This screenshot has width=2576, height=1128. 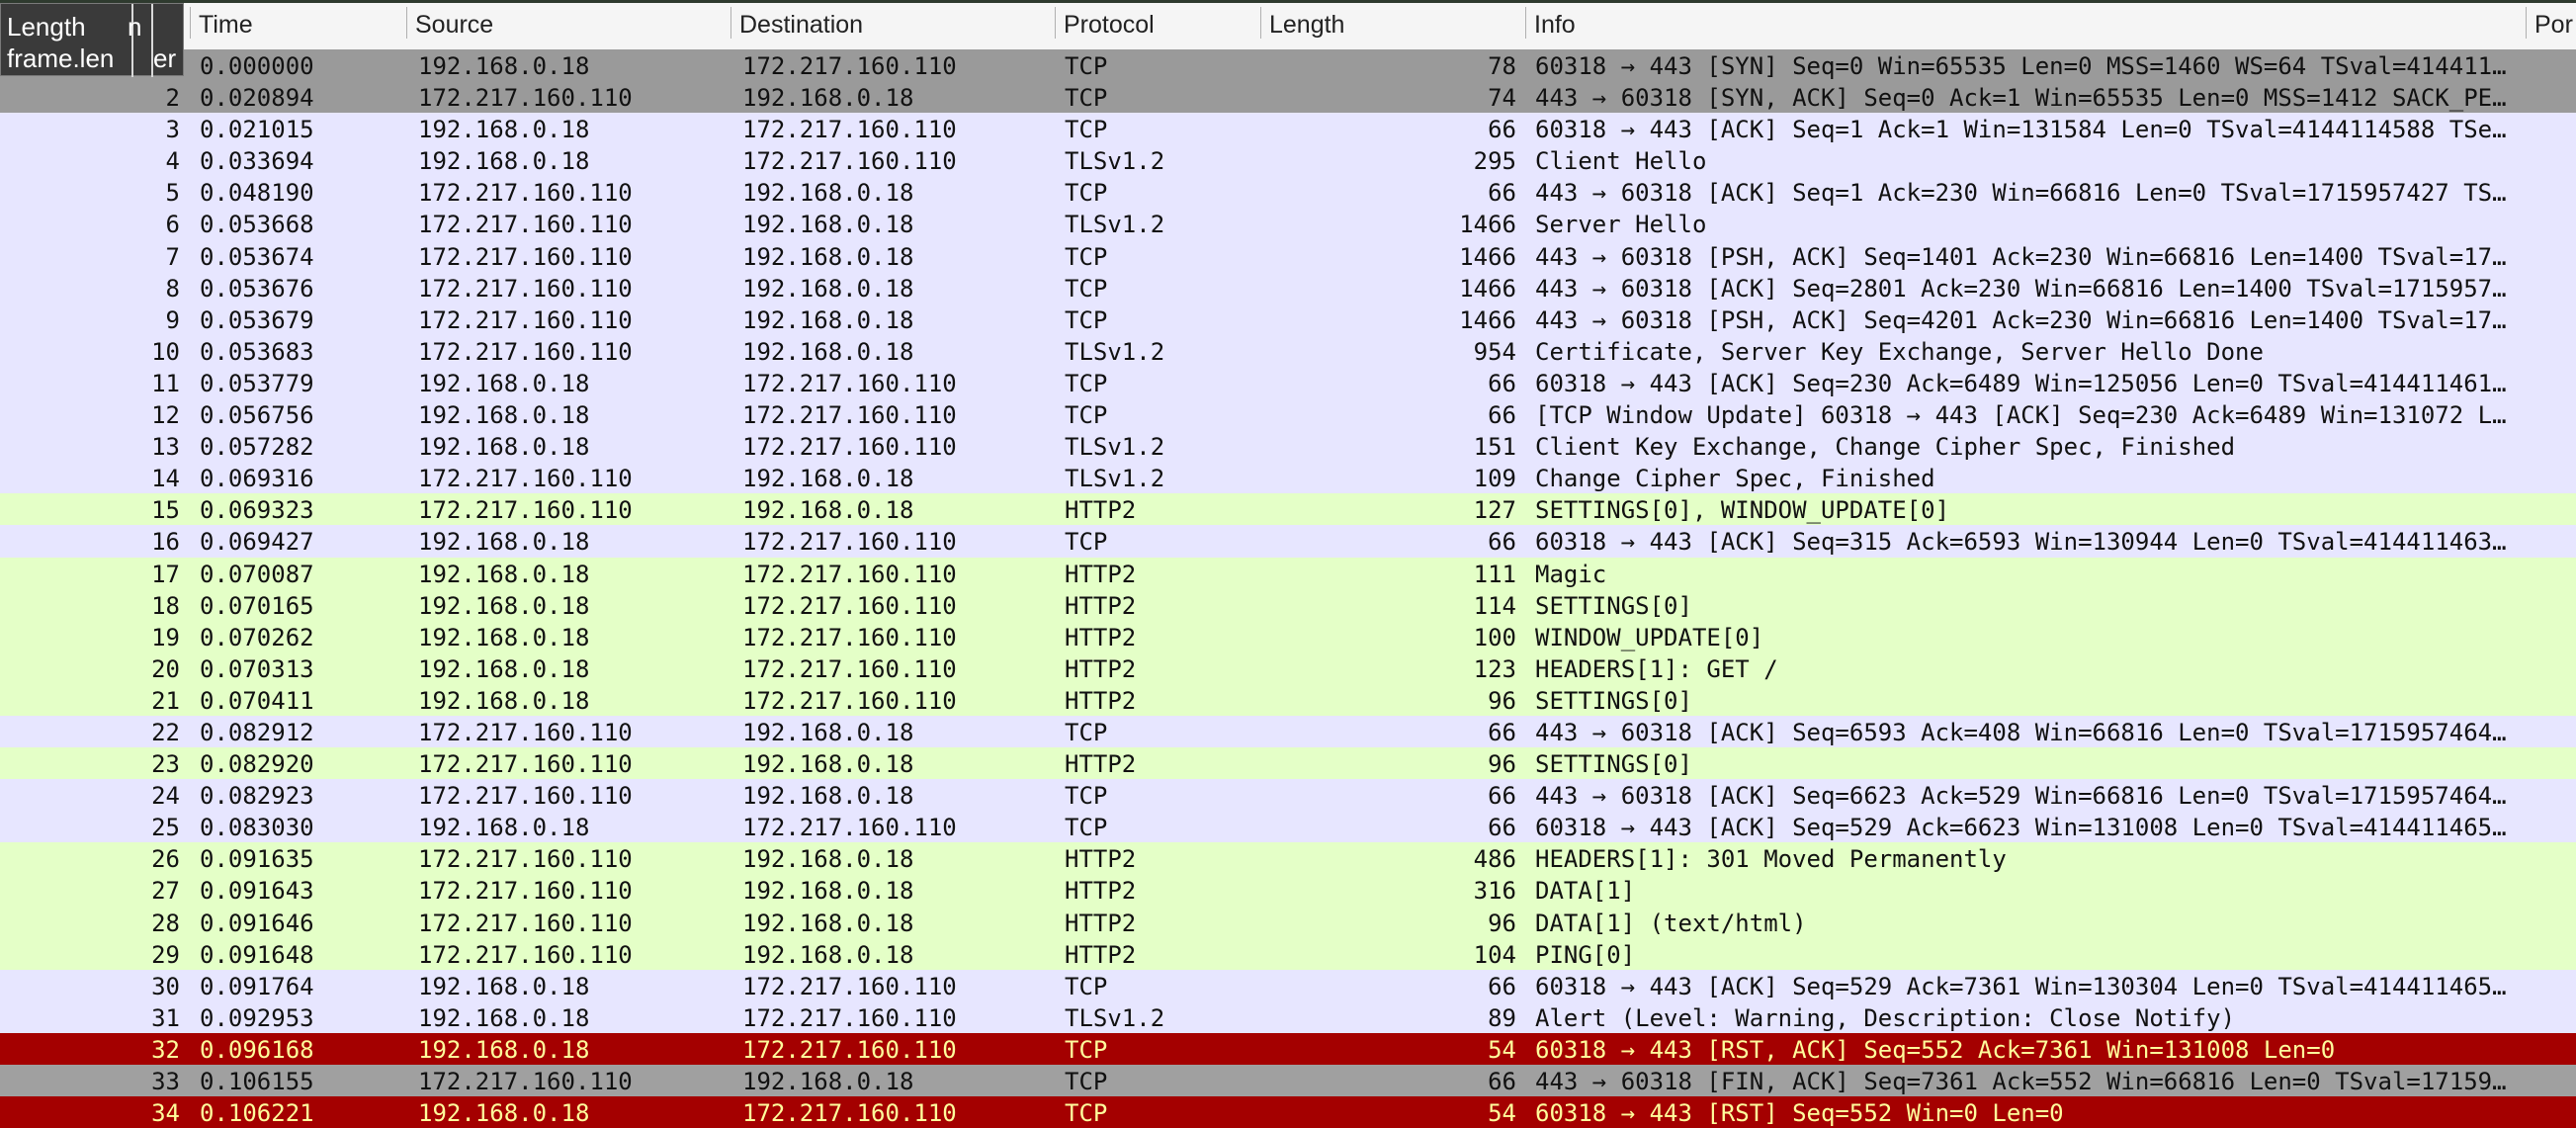 What do you see at coordinates (165, 479) in the screenshot?
I see `packet-number: 14` at bounding box center [165, 479].